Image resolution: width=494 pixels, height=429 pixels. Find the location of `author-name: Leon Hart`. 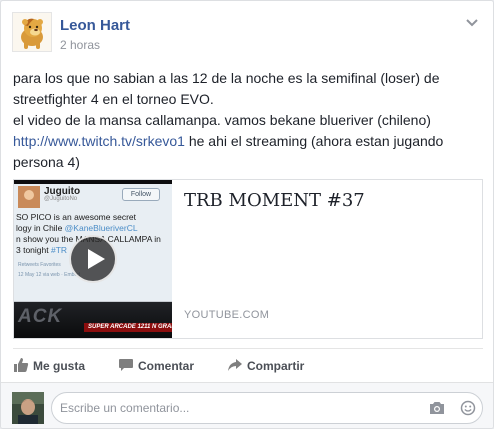

author-name: Leon Hart is located at coordinates (95, 25).